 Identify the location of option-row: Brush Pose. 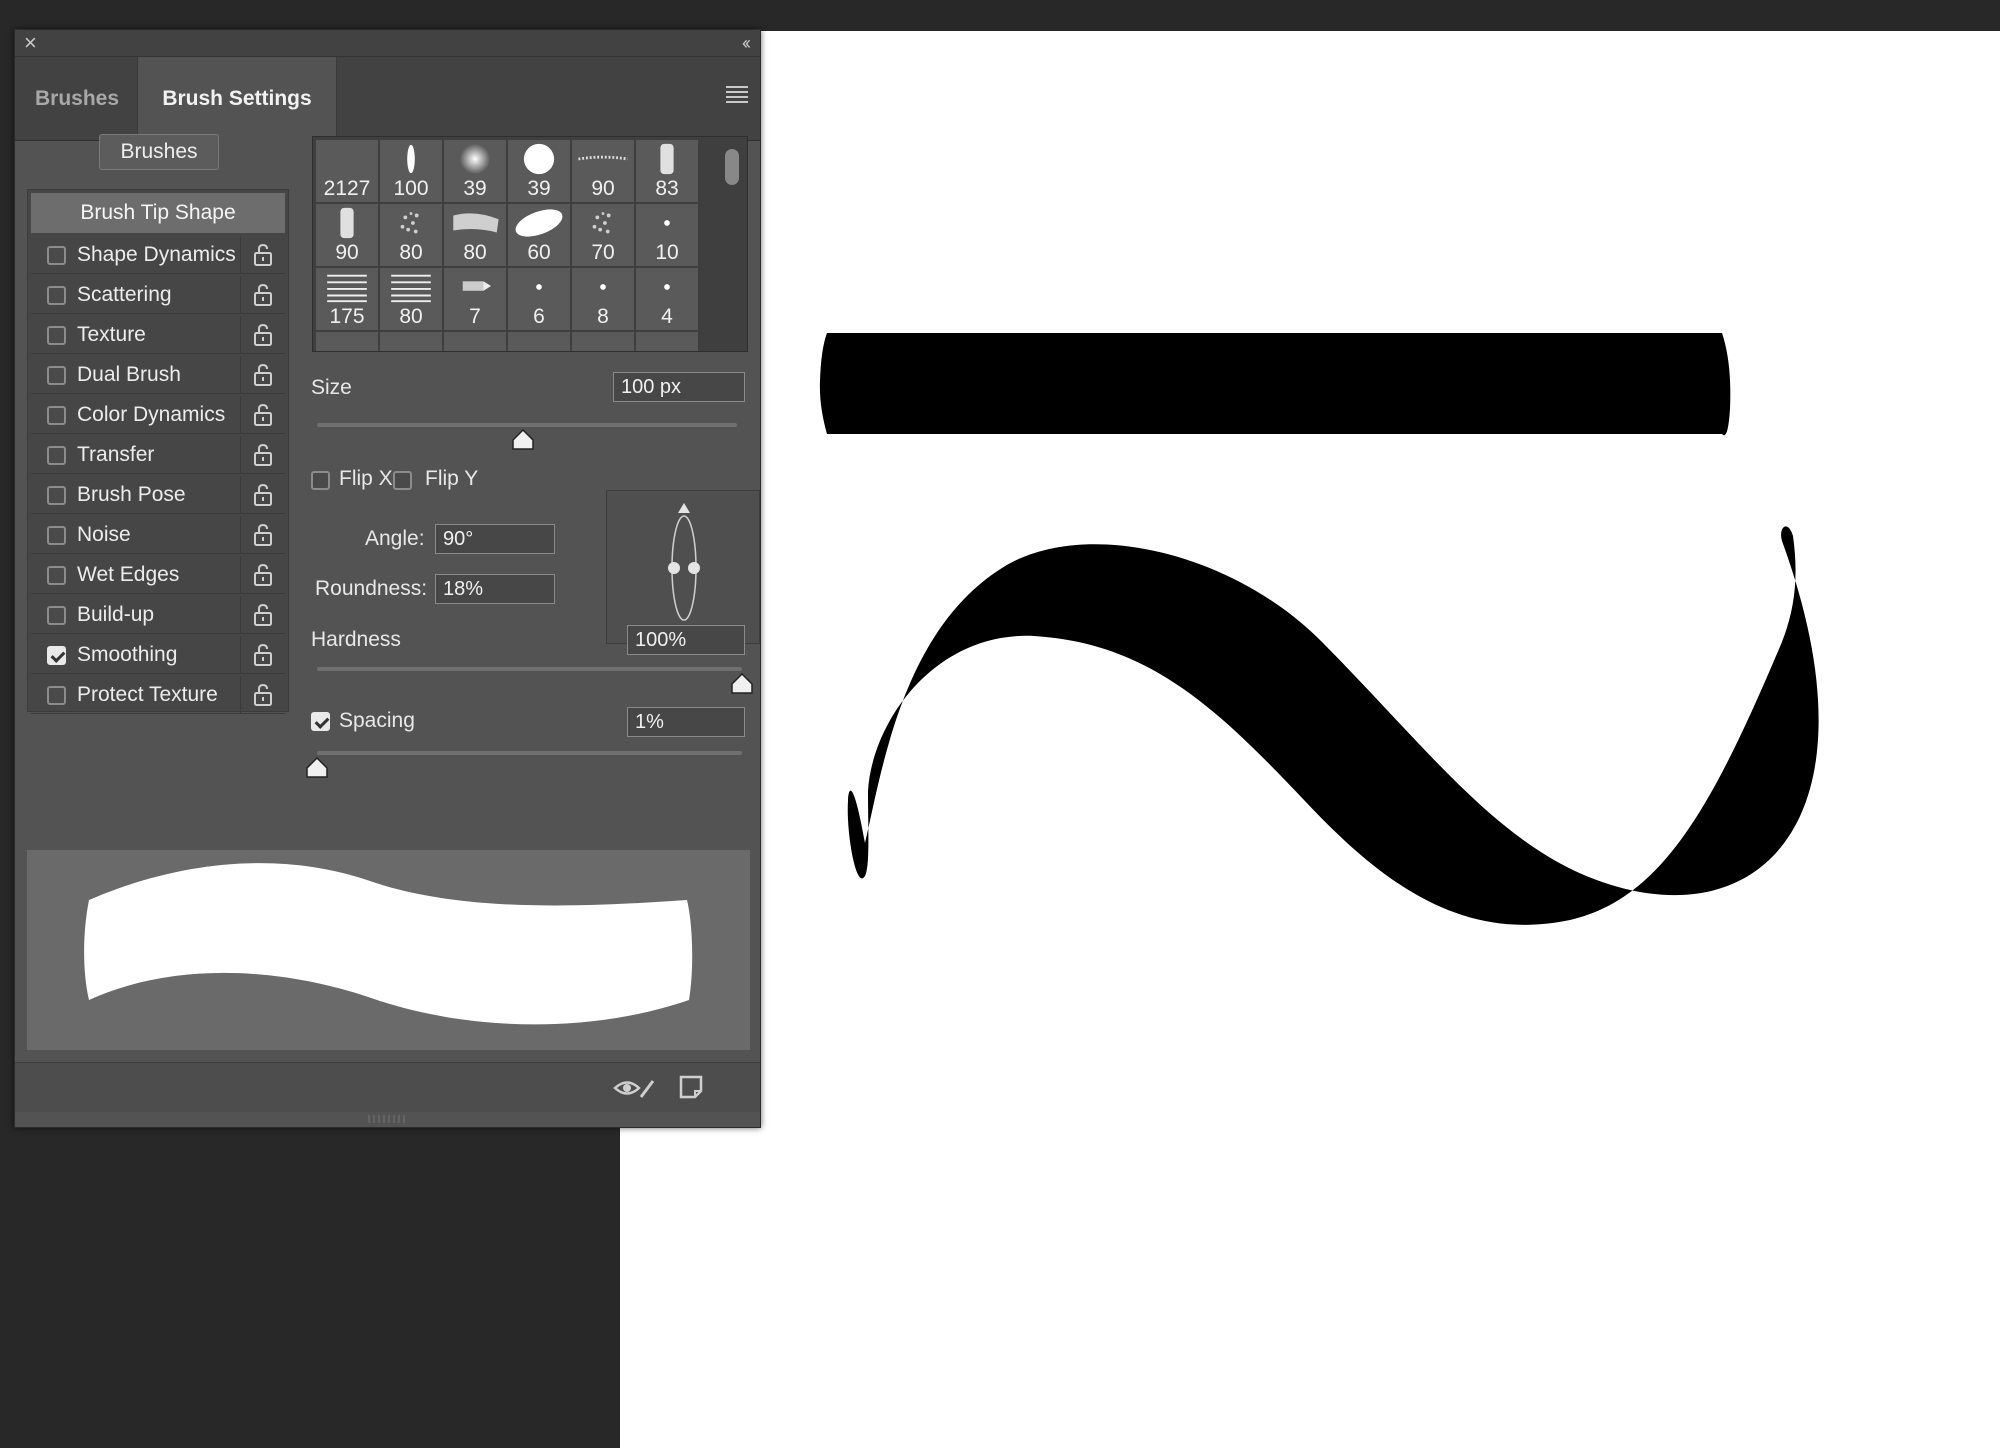
(158, 495).